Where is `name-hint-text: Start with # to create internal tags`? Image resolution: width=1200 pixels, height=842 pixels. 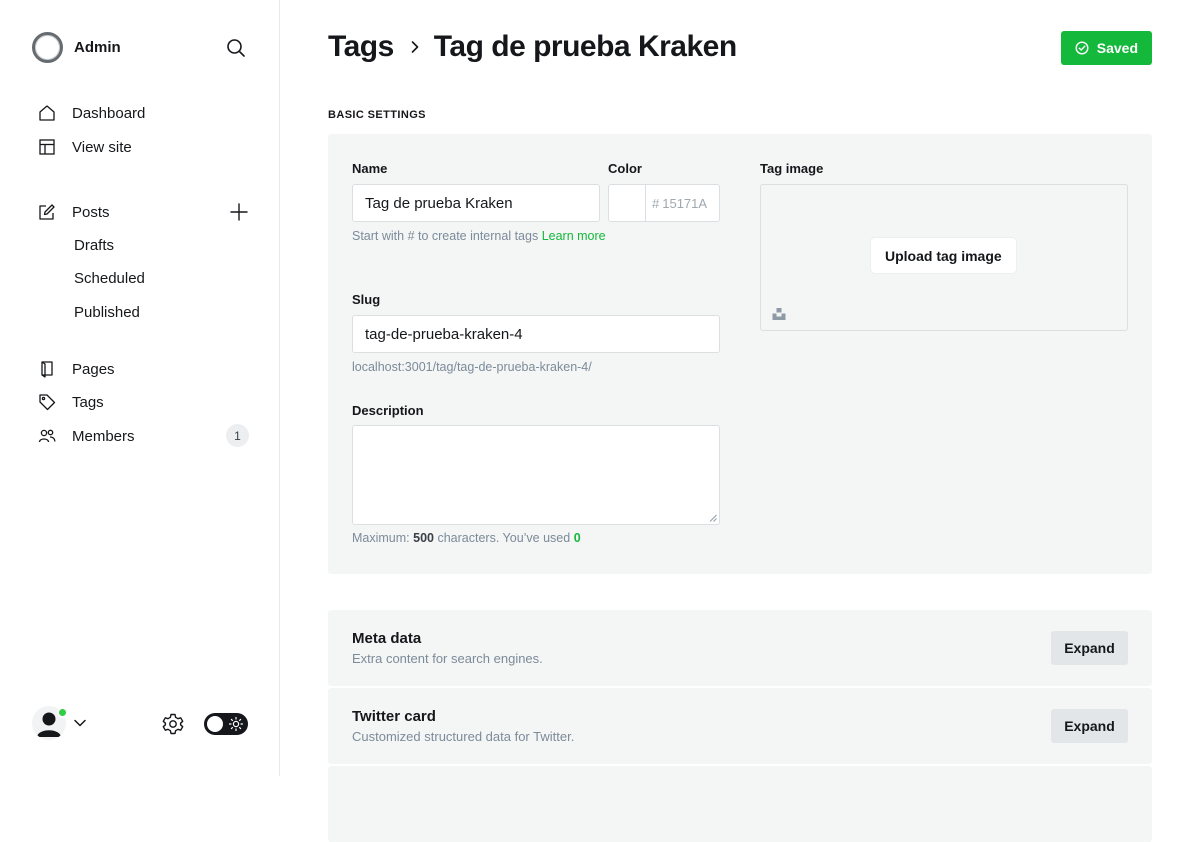
name-hint-text: Start with # to create internal tags is located at coordinates (445, 236).